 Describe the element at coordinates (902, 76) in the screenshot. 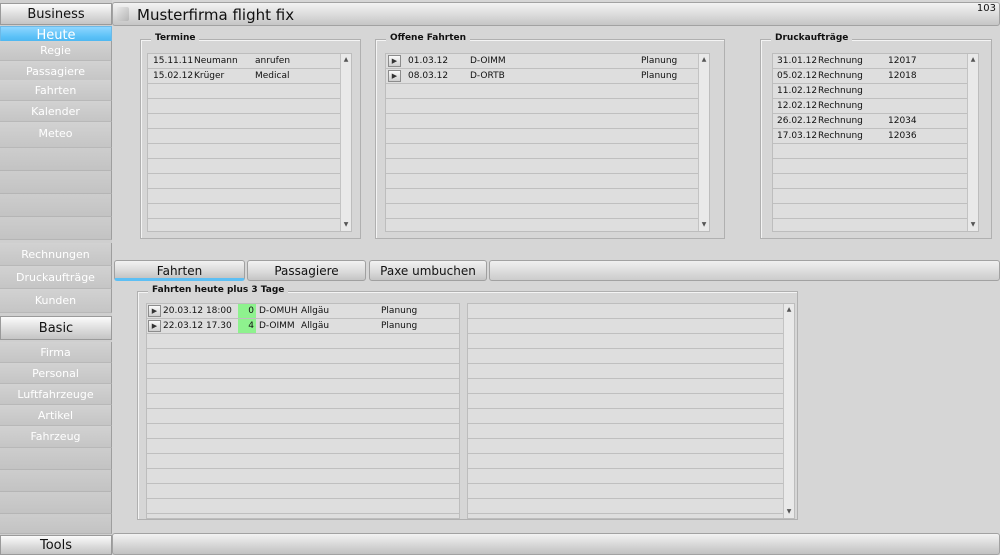

I see `druck-number: 12018` at that location.